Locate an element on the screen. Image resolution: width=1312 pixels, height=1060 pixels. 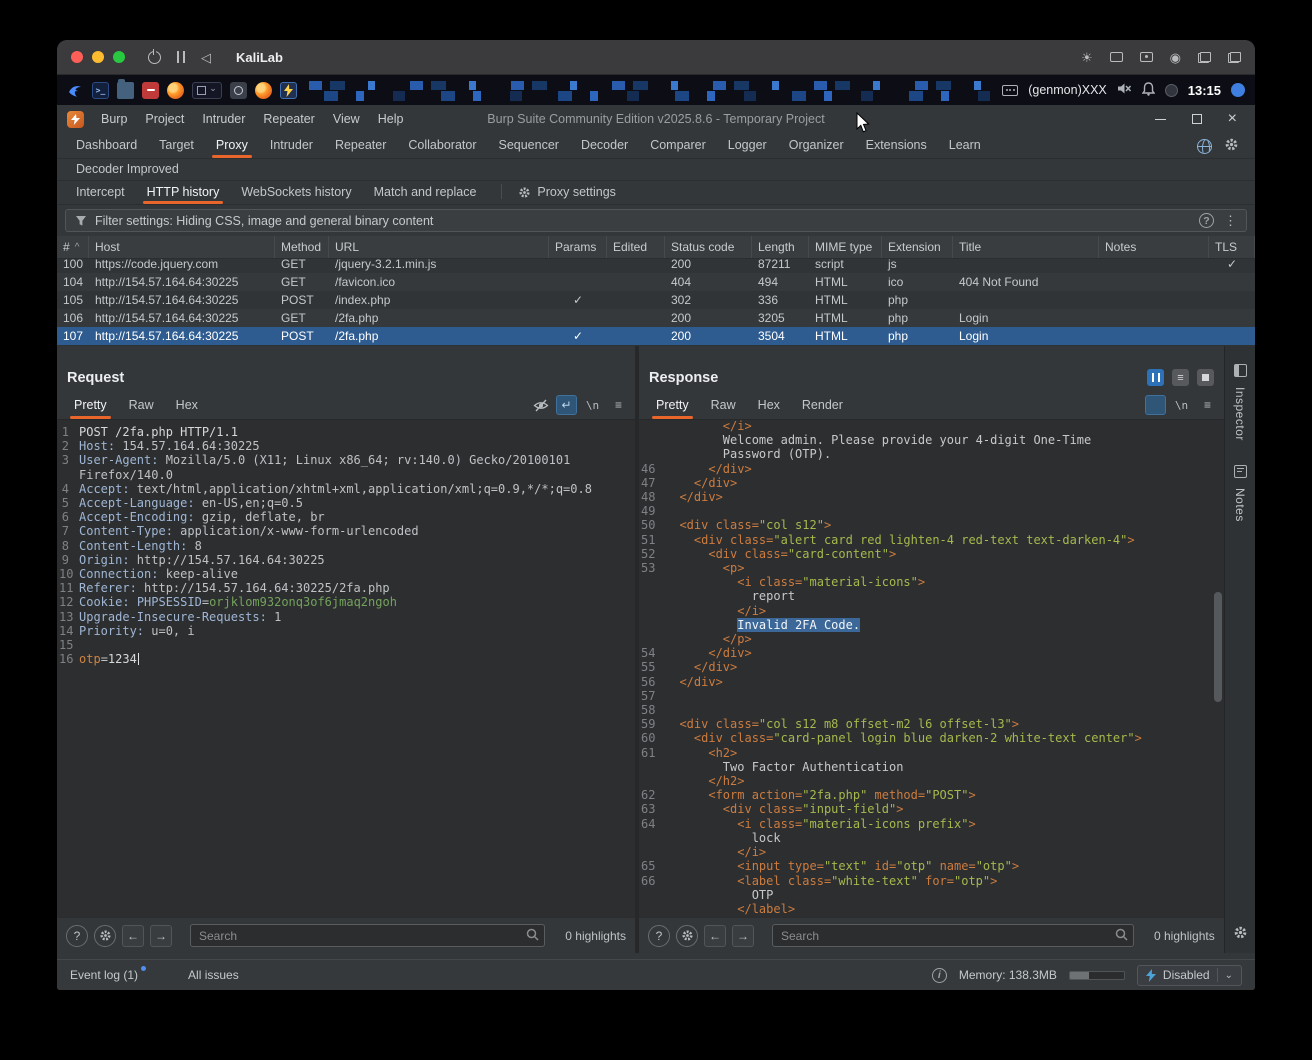
keyboard-icon is located at coordinates (1010, 90).